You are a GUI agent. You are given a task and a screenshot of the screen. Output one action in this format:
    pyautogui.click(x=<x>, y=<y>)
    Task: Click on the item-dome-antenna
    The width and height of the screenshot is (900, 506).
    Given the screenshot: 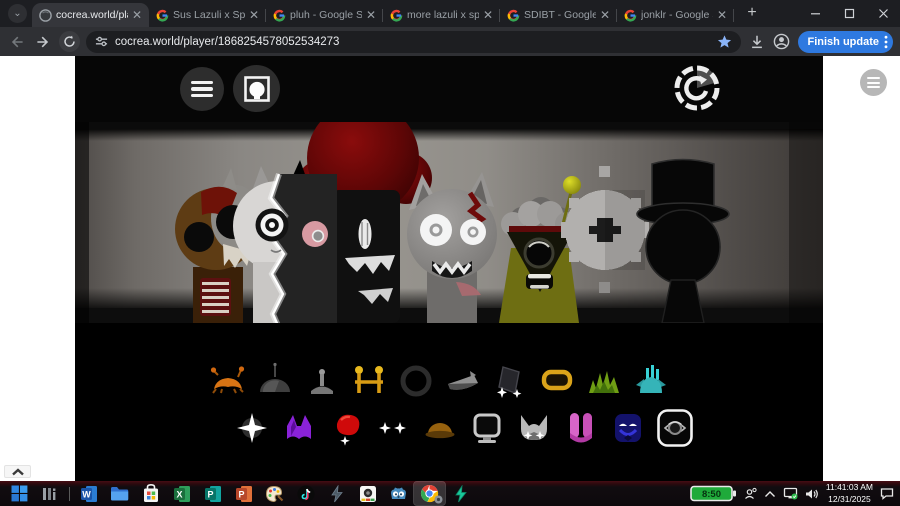 What is the action you would take?
    pyautogui.click(x=275, y=381)
    